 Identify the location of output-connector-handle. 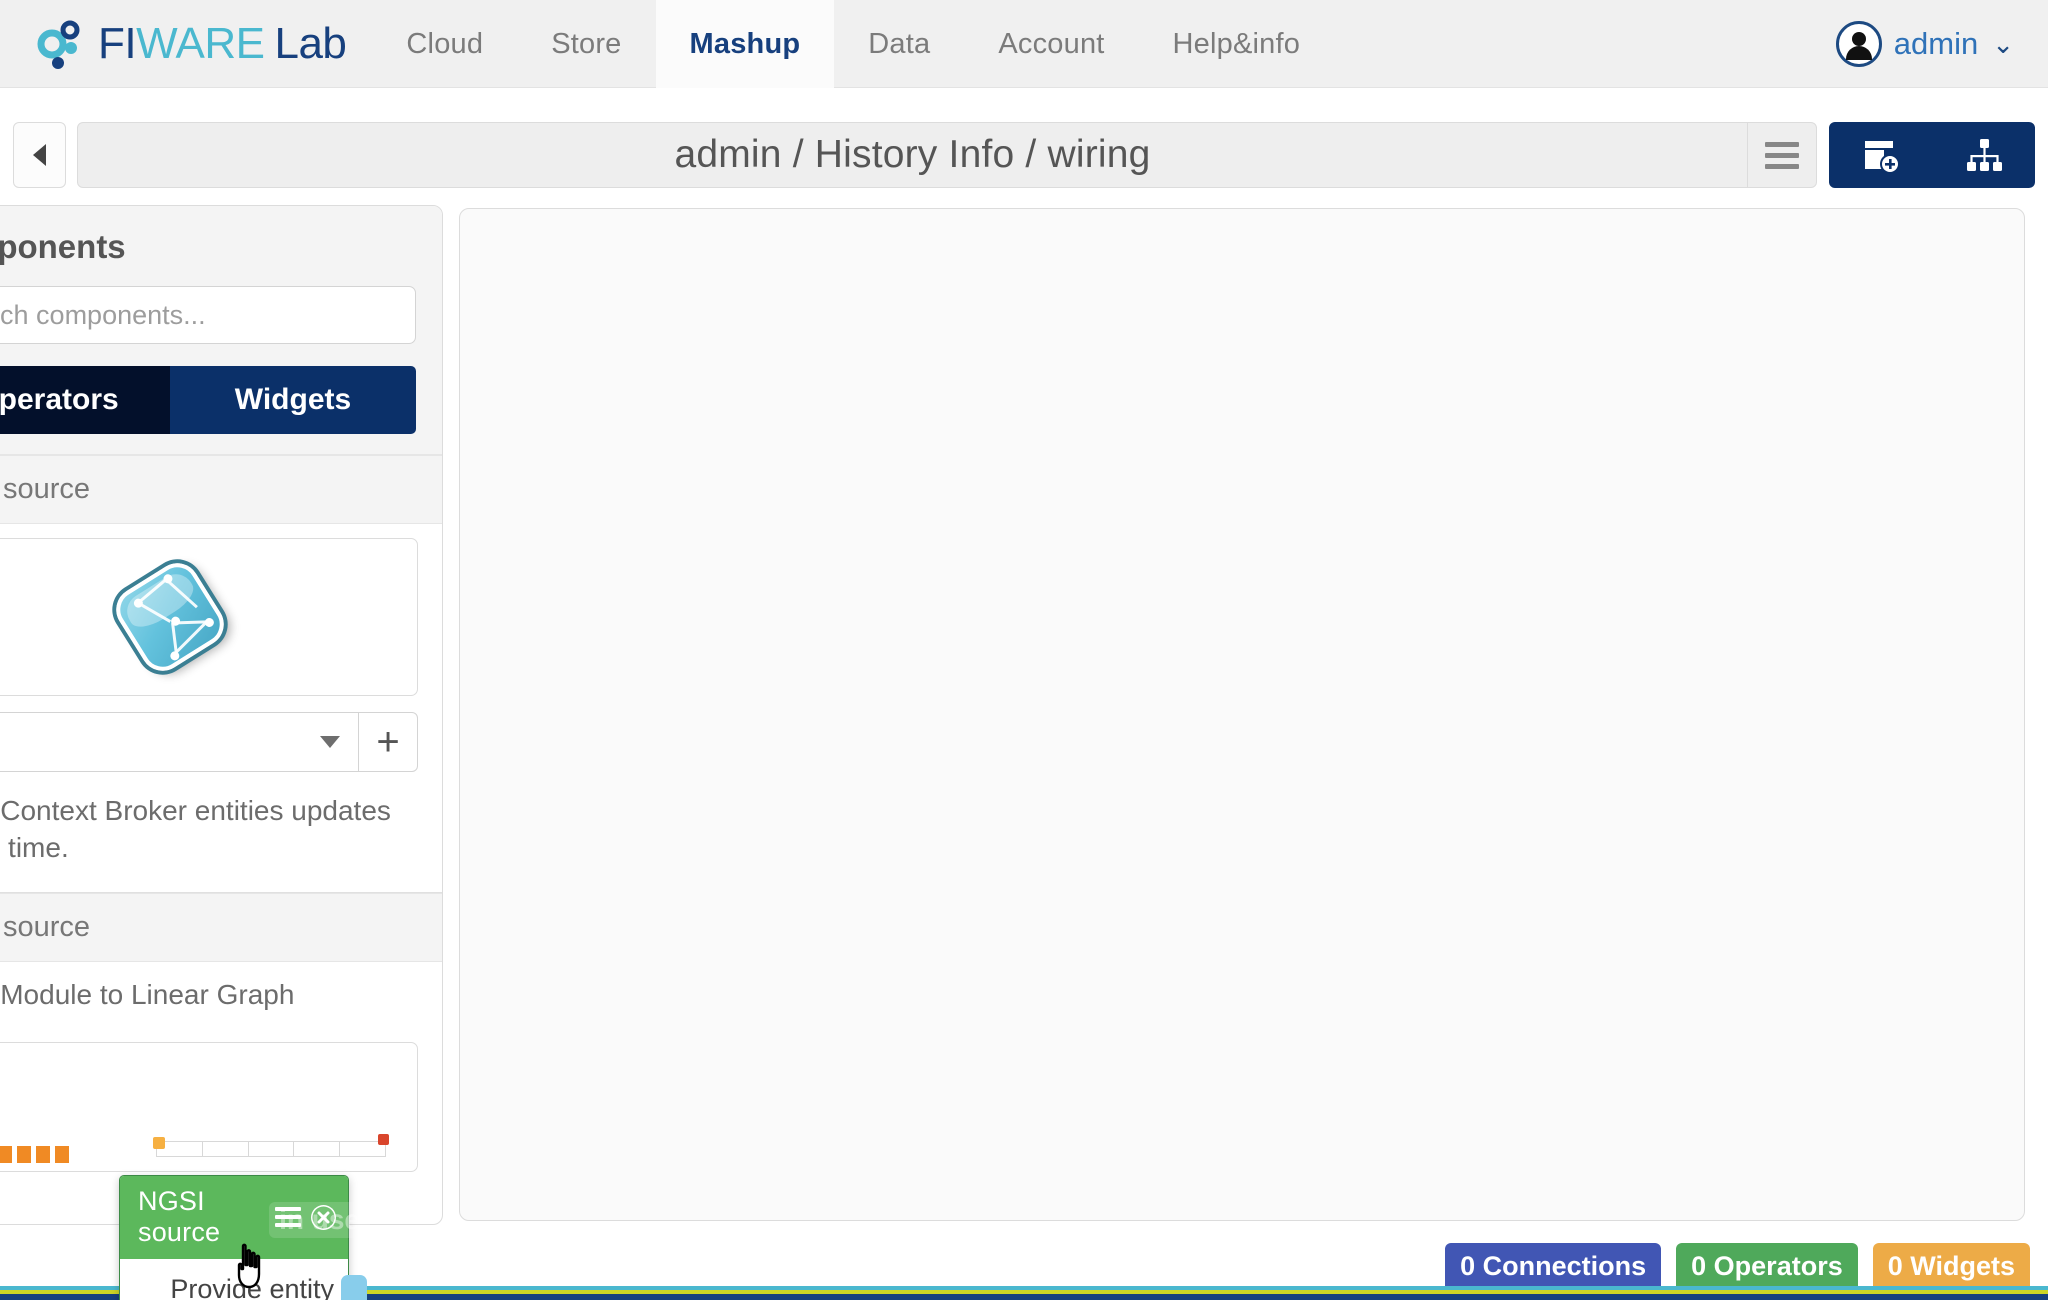
(354, 1287).